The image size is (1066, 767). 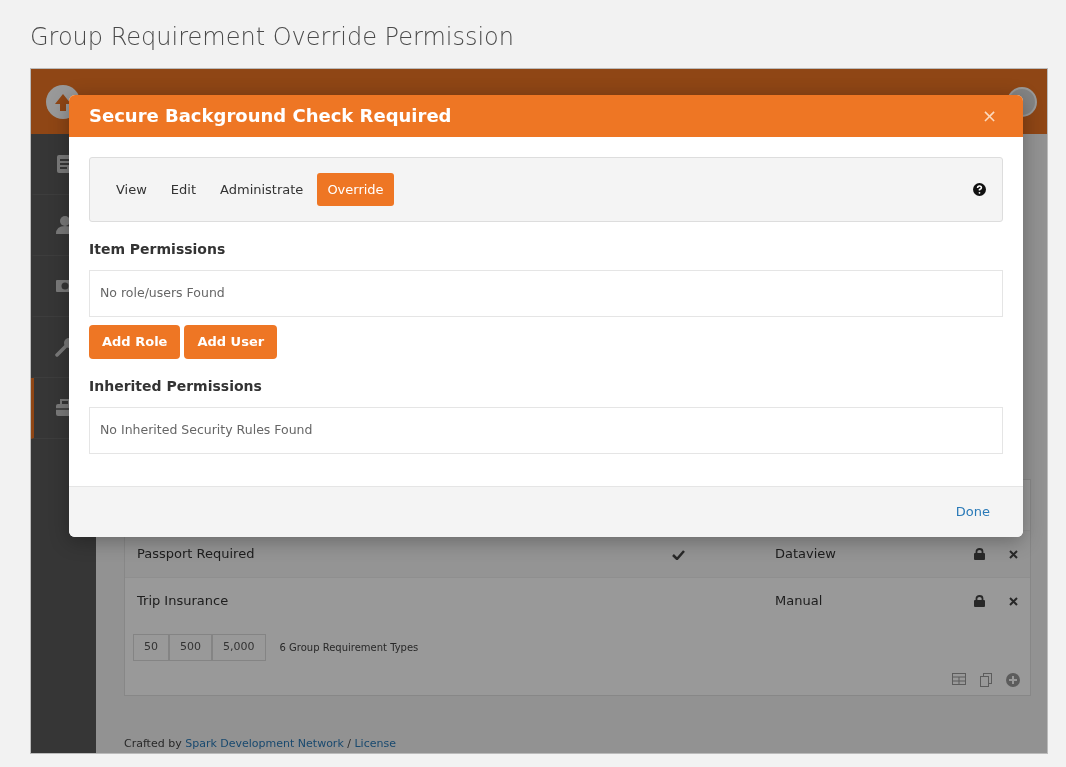 What do you see at coordinates (979, 189) in the screenshot?
I see `help-icon` at bounding box center [979, 189].